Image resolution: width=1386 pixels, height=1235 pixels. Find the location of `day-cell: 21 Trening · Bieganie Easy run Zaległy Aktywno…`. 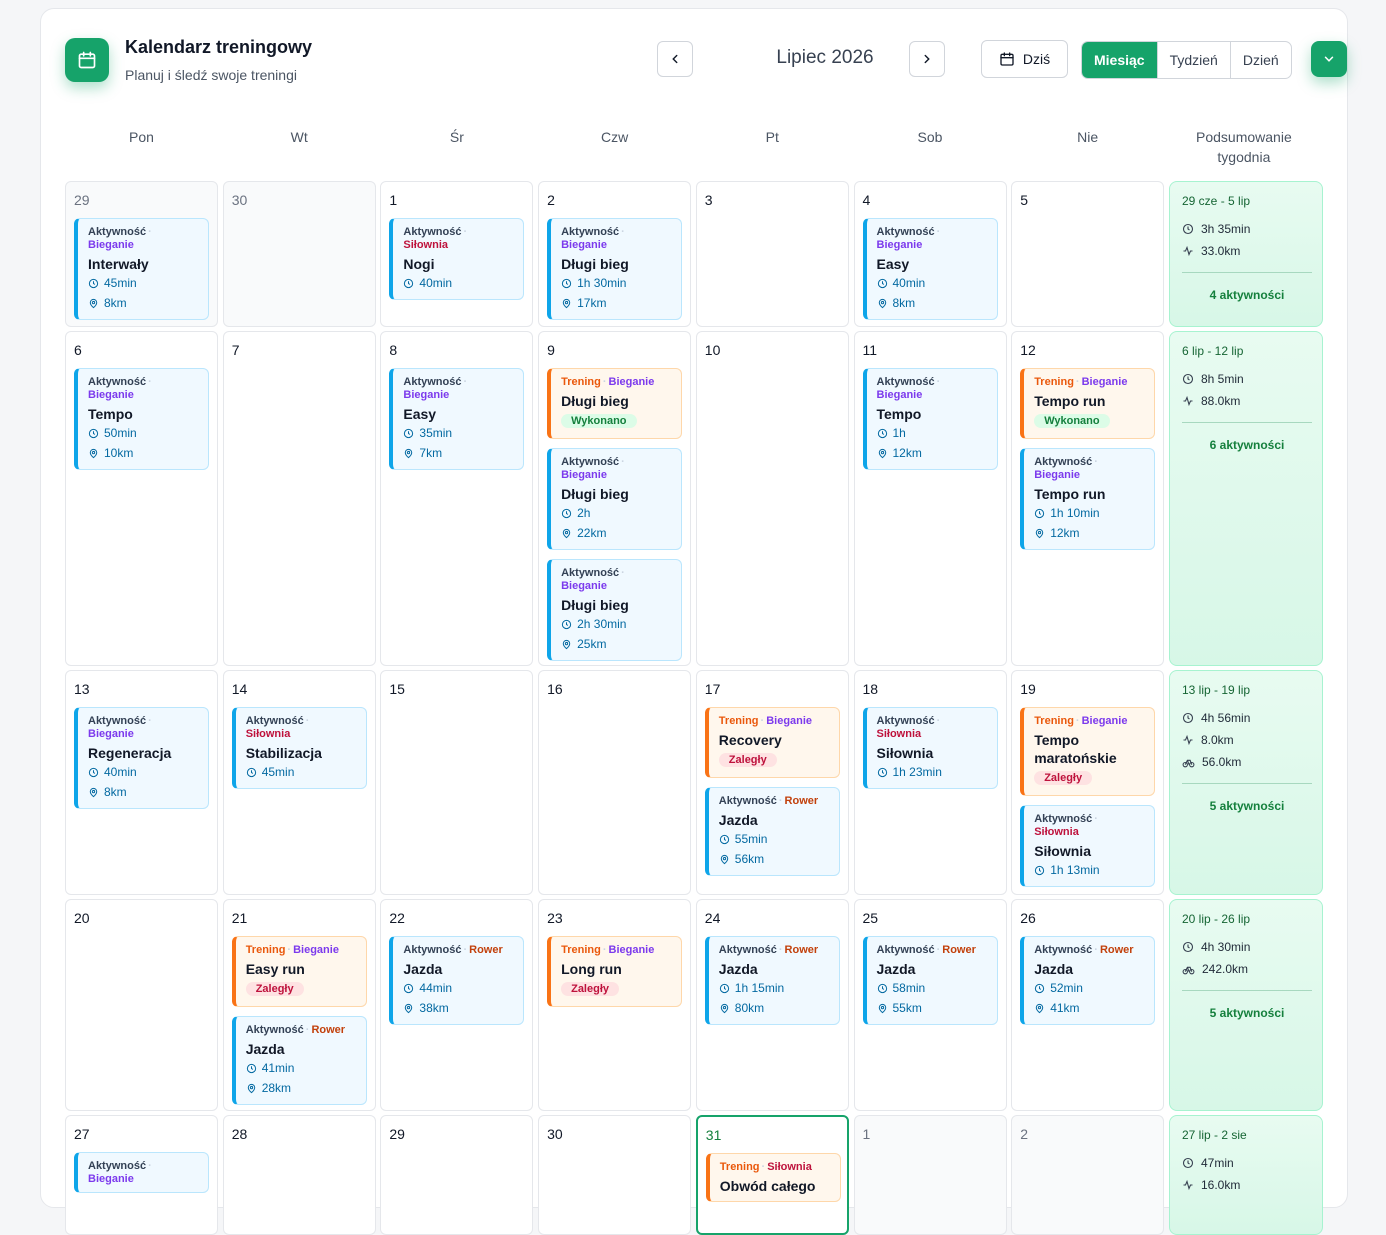

day-cell: 21 Trening · Bieganie Easy run Zaległy Aktywno… is located at coordinates (299, 1005).